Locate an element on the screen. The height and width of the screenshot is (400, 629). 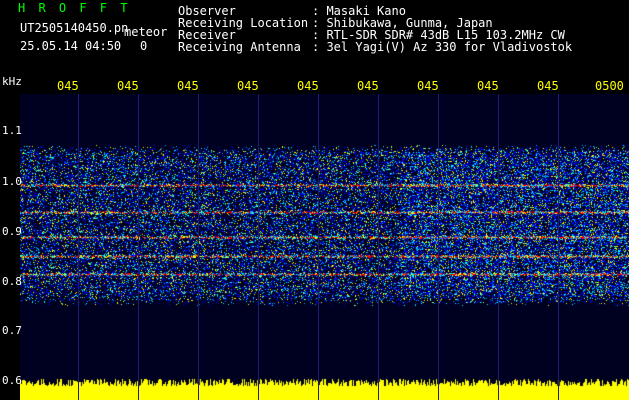
index-value: 0 is located at coordinates (144, 46).